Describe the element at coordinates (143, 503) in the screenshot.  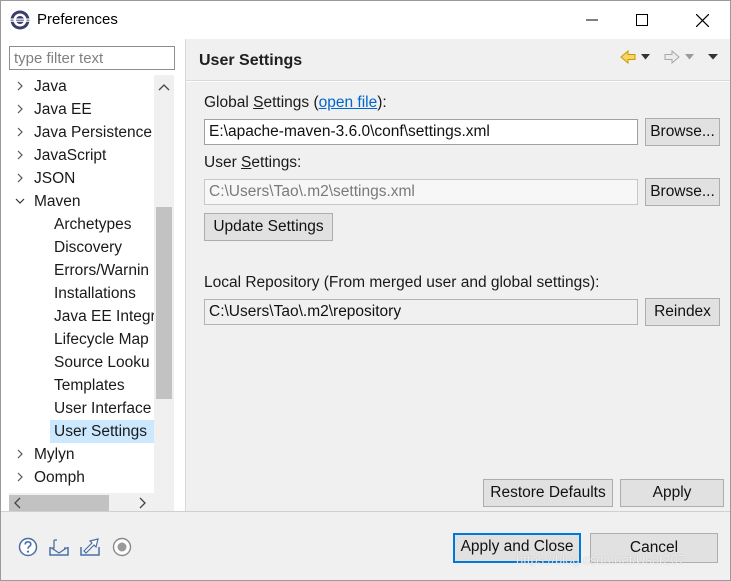
I see `scroll-right-icon` at that location.